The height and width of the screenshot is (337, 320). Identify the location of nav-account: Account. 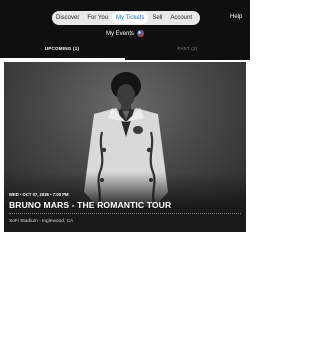
(181, 18).